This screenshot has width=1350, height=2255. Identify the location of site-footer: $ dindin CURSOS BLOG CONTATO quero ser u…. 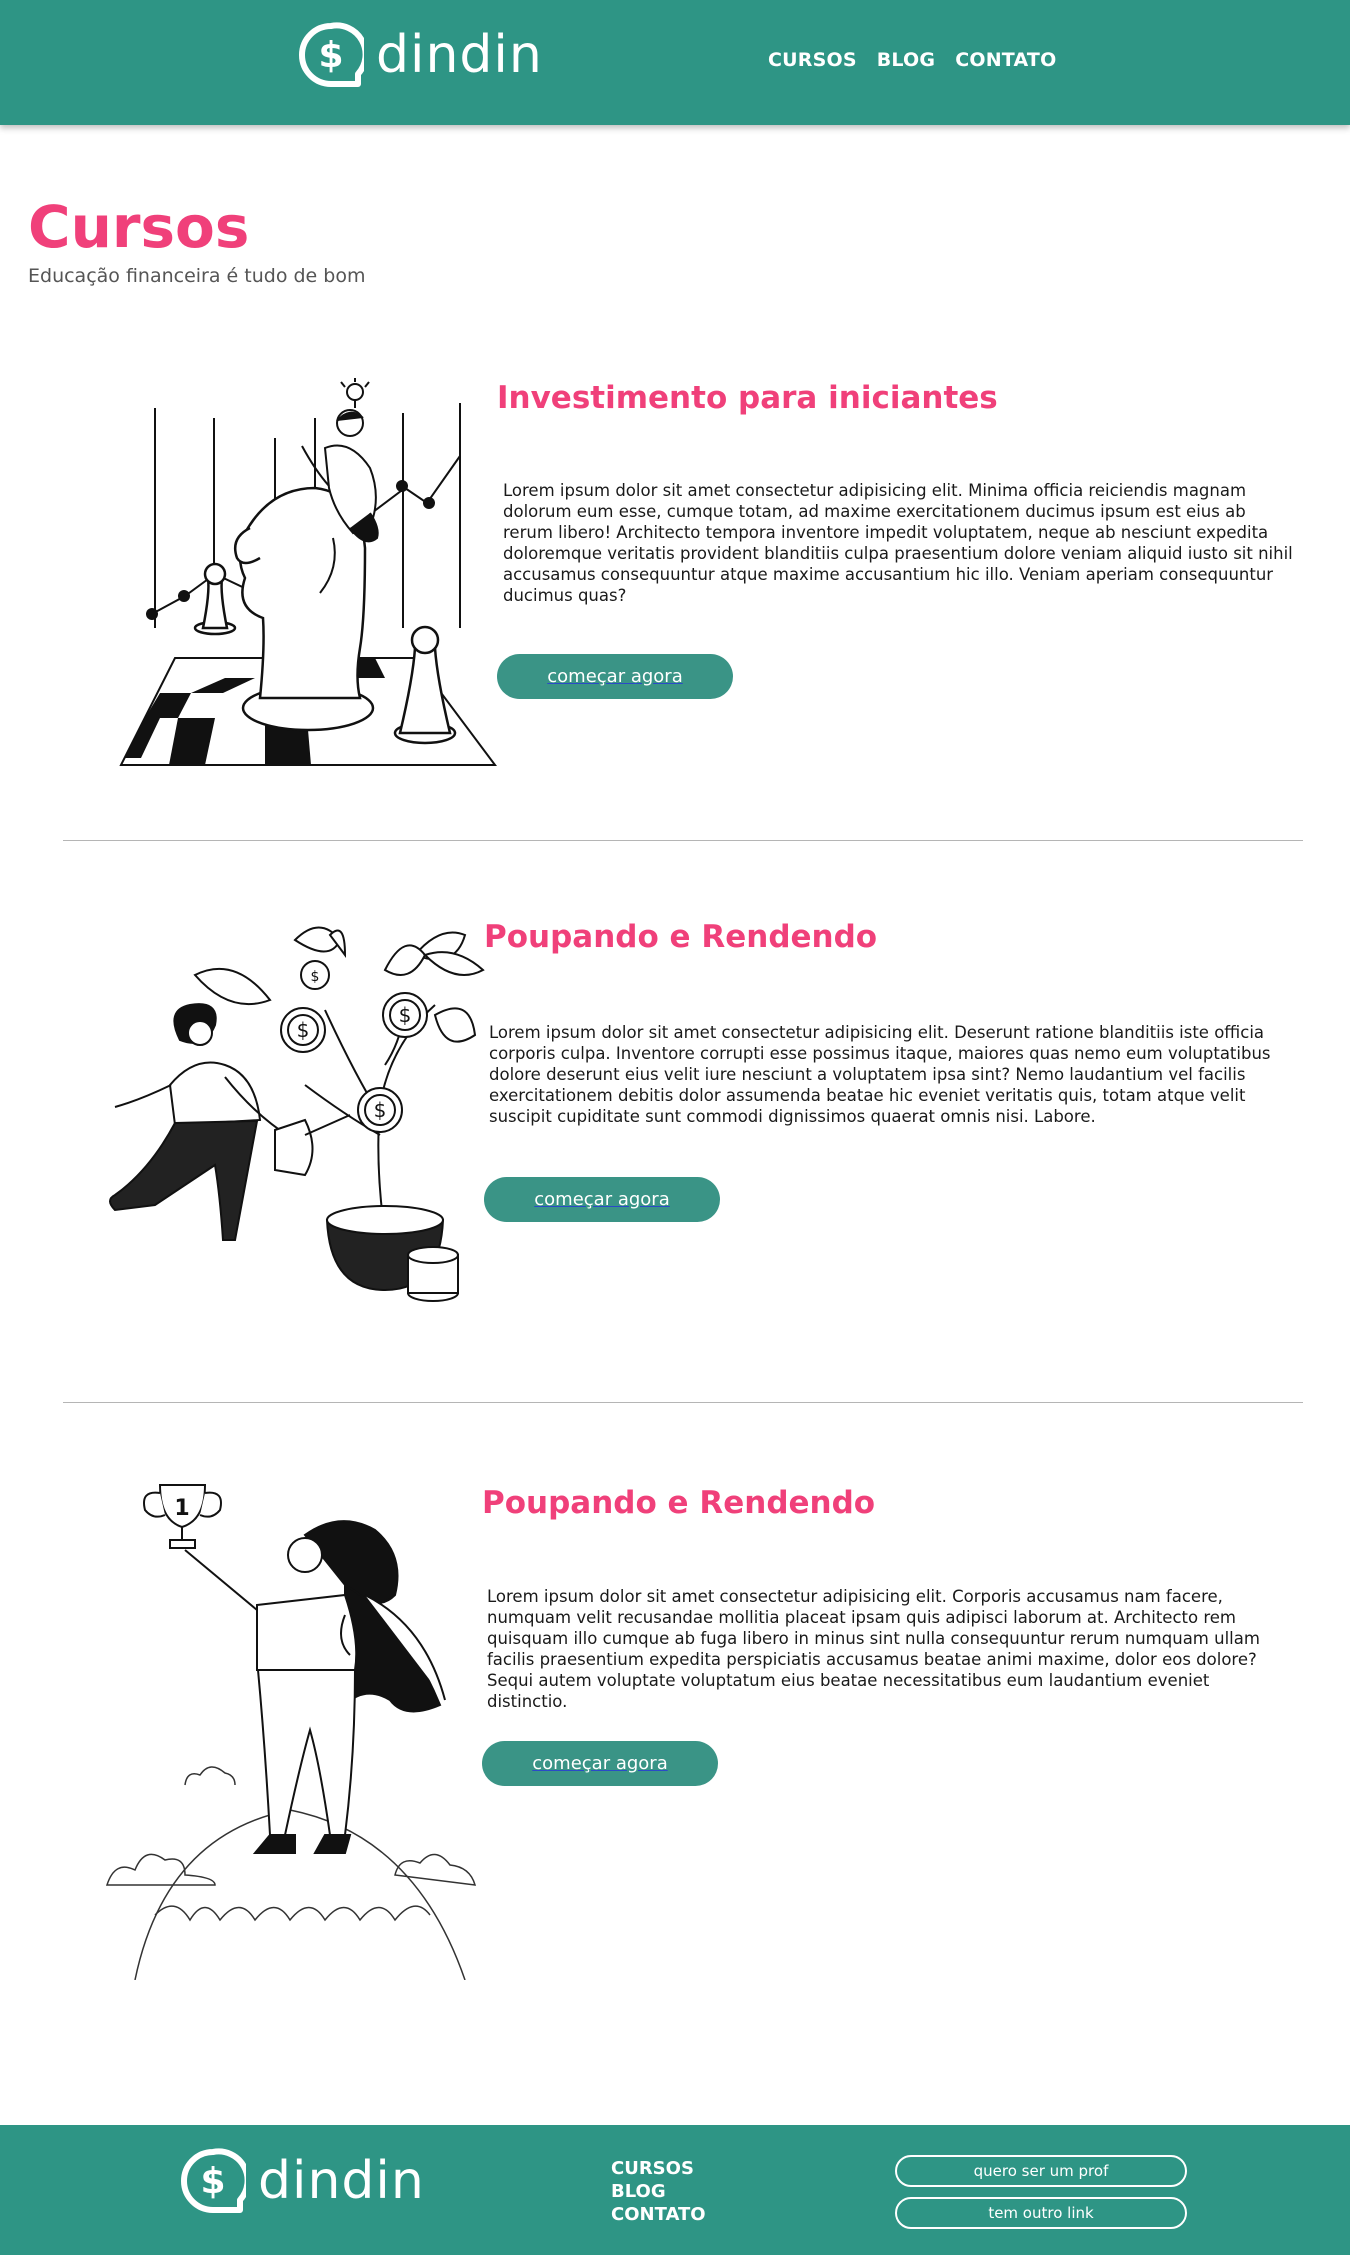
(675, 2190).